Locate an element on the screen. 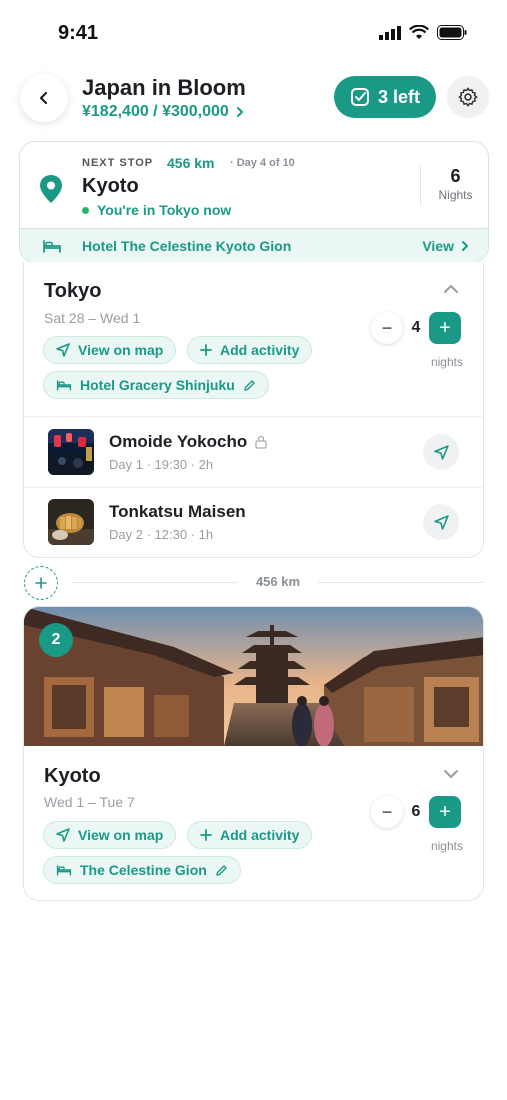 This screenshot has width=507, height=1100. checkbox-icon is located at coordinates (360, 97).